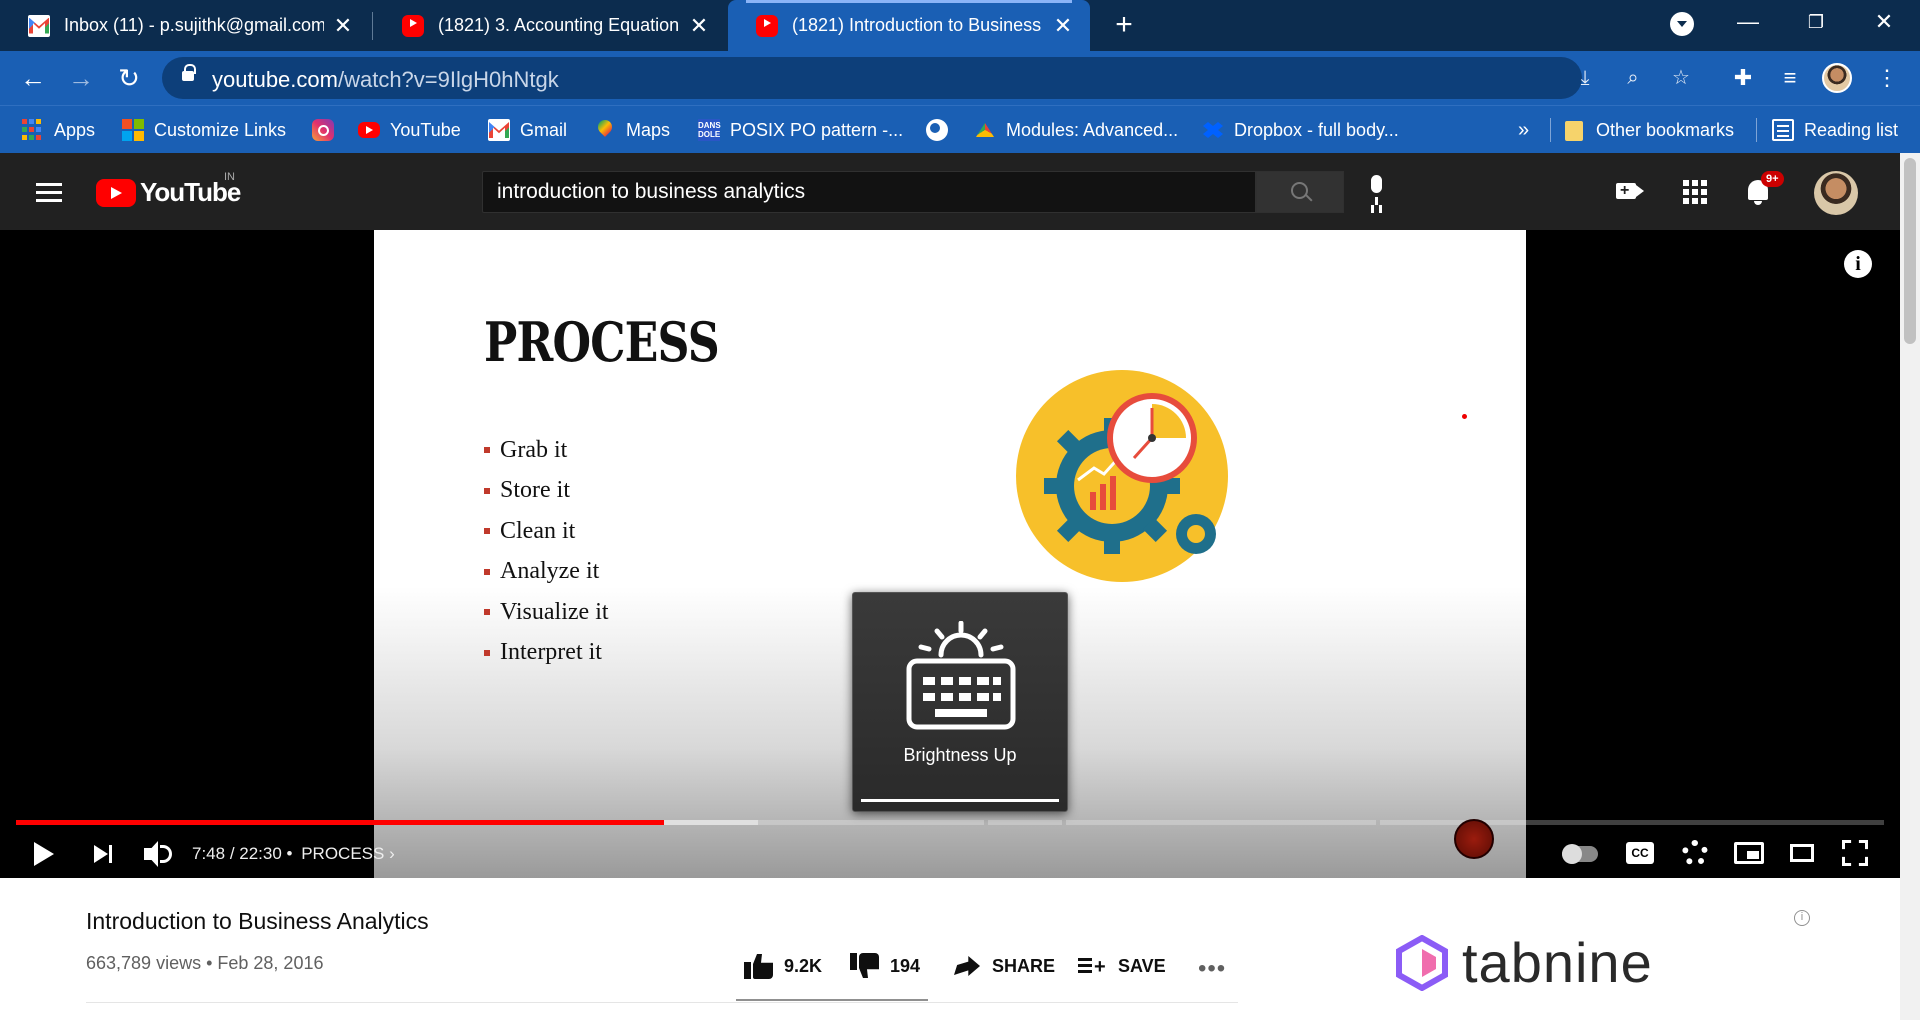 The height and width of the screenshot is (1020, 1920). I want to click on install-app-icon: ⤓, so click(1585, 78).